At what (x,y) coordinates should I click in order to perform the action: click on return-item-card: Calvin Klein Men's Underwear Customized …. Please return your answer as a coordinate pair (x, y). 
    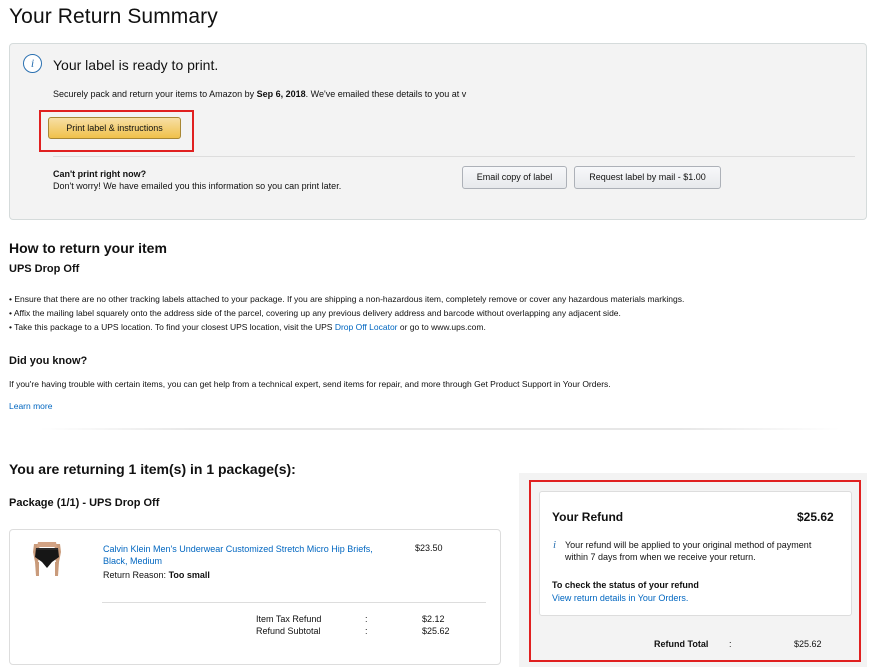
    Looking at the image, I should click on (255, 597).